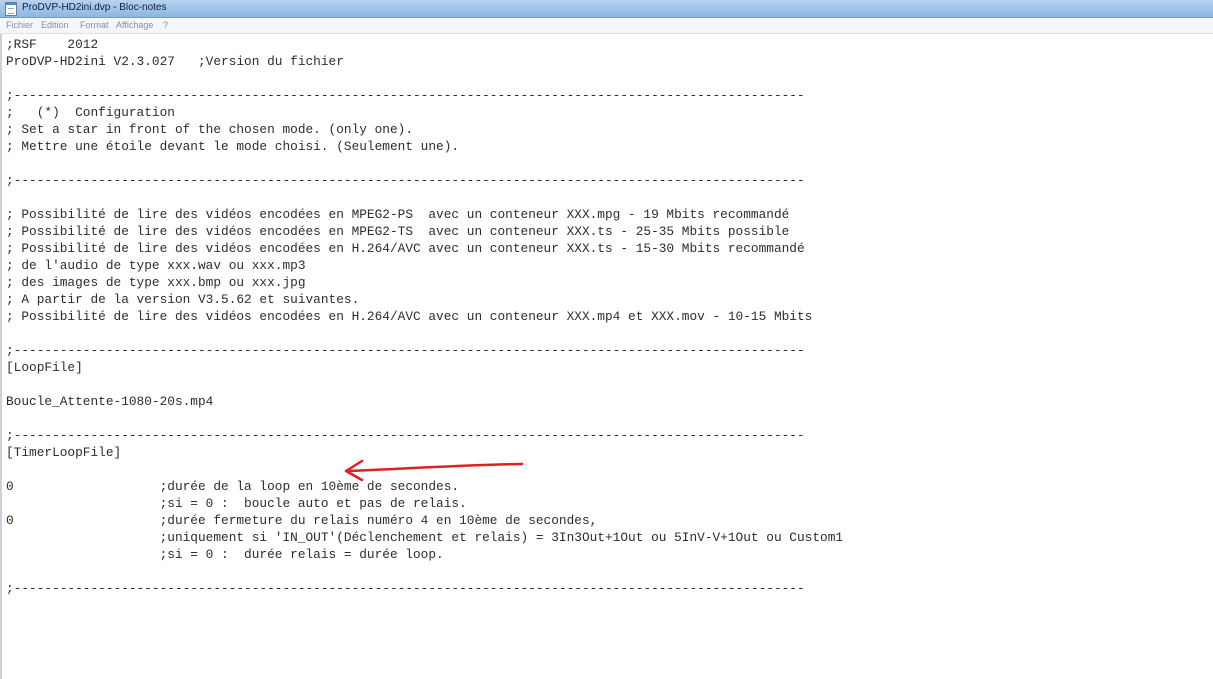 Image resolution: width=1213 pixels, height=679 pixels. What do you see at coordinates (94, 7) in the screenshot?
I see `window-title: ProDVP-HD2ini.dvp - Bloc-notes` at bounding box center [94, 7].